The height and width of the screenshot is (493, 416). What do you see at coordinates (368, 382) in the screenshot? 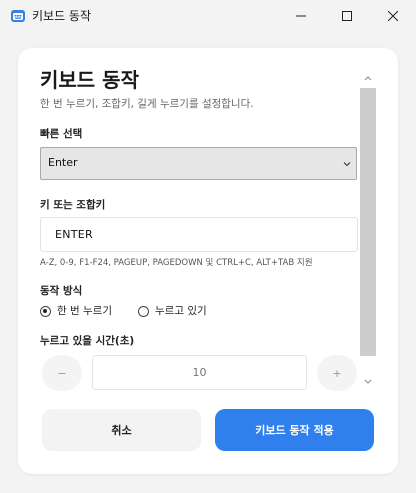
I see `scroll-down-icon` at bounding box center [368, 382].